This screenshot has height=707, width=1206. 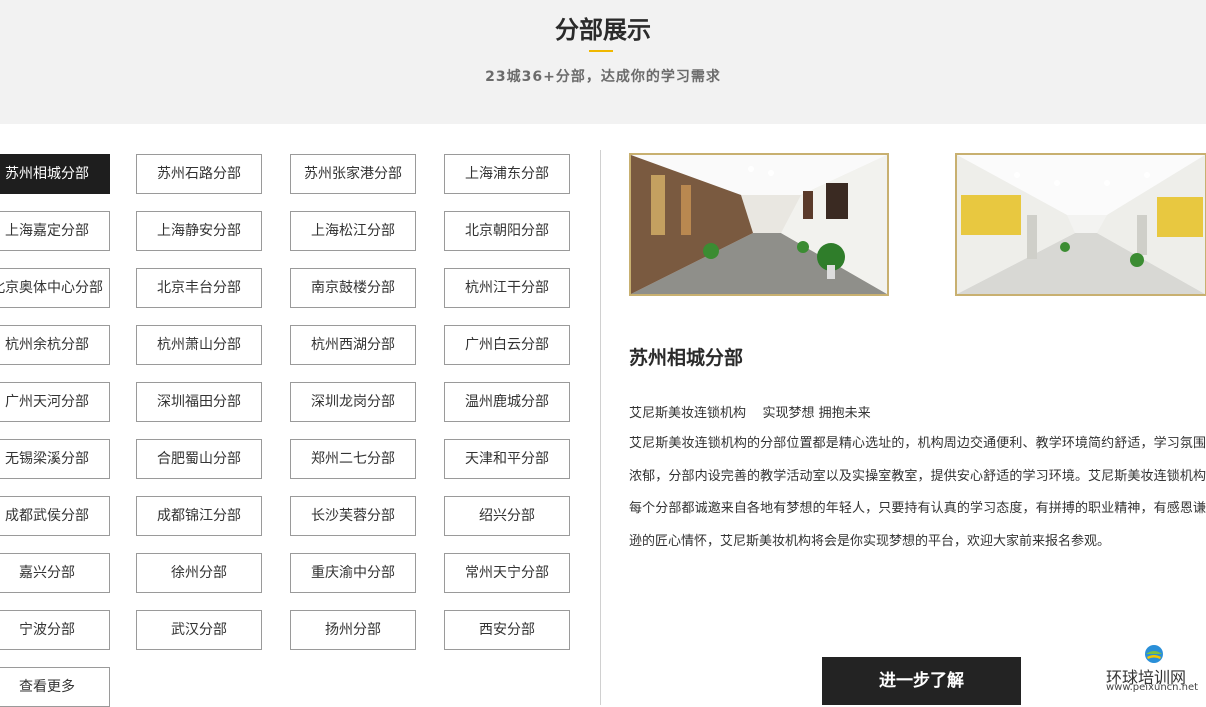 What do you see at coordinates (55, 345) in the screenshot?
I see `branch-button: 杭州余杭分部` at bounding box center [55, 345].